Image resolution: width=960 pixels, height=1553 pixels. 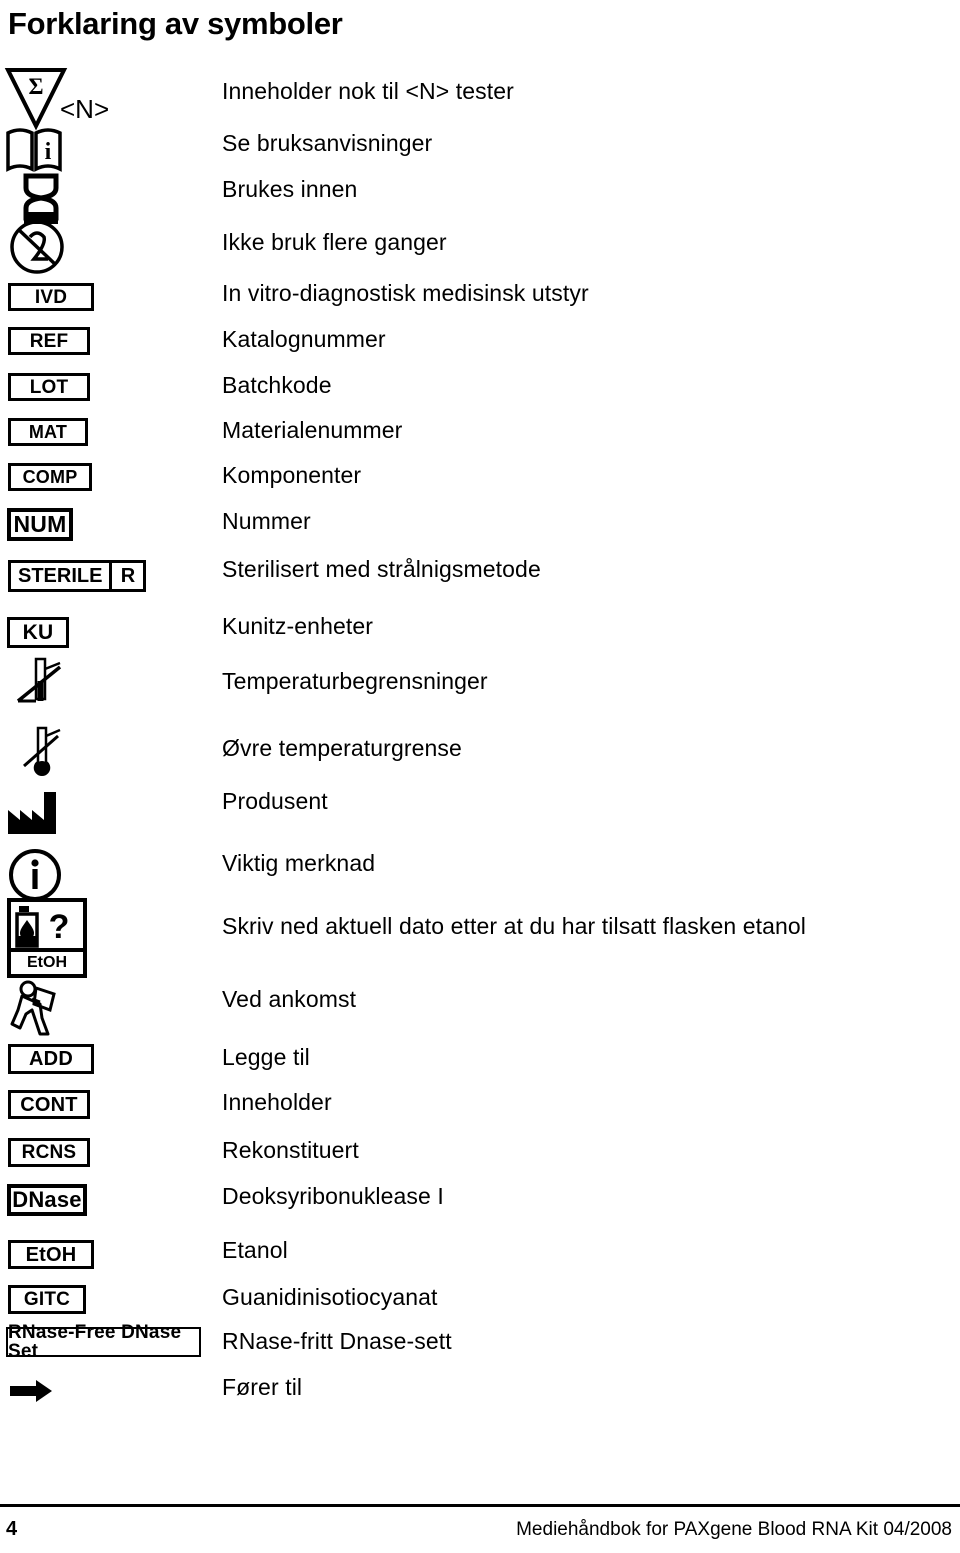 What do you see at coordinates (112, 152) in the screenshot?
I see `consult-instructions-booklet-icon: i` at bounding box center [112, 152].